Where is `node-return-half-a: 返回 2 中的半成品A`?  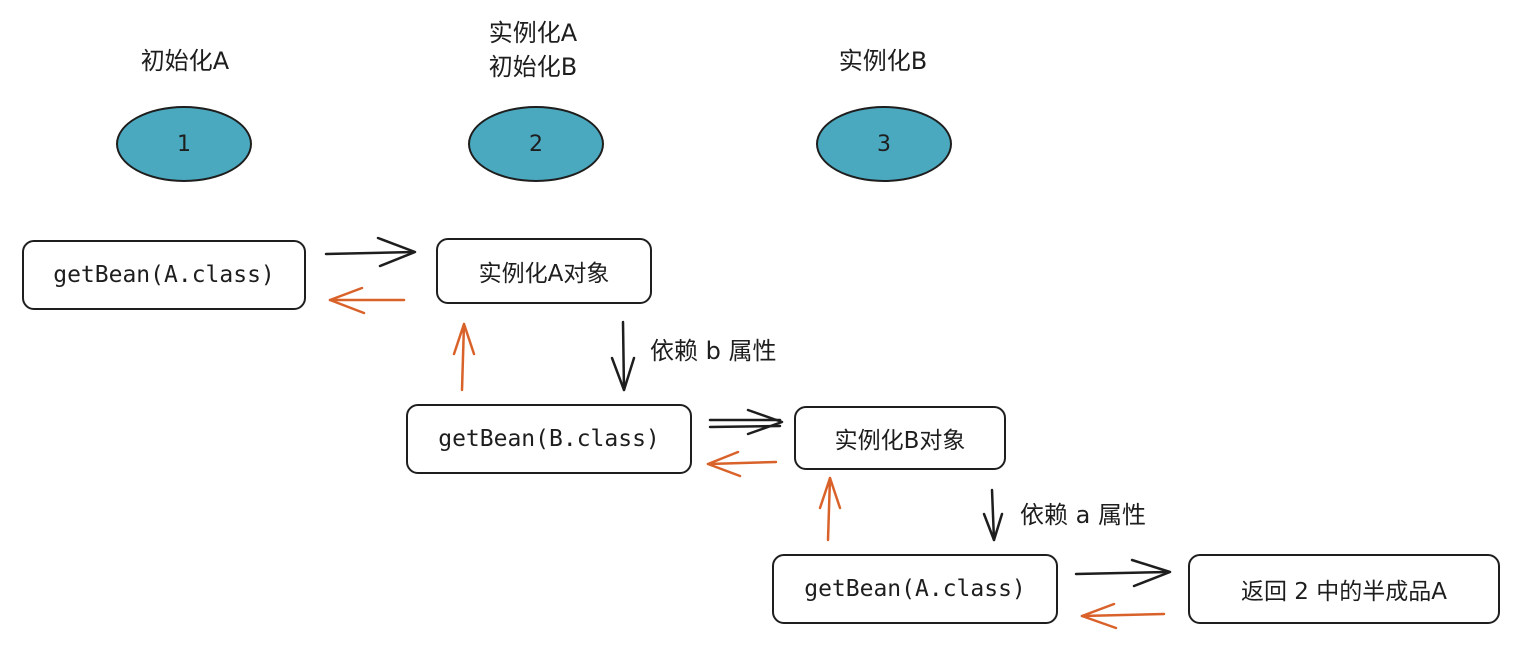
node-return-half-a: 返回 2 中的半成品A is located at coordinates (1344, 589).